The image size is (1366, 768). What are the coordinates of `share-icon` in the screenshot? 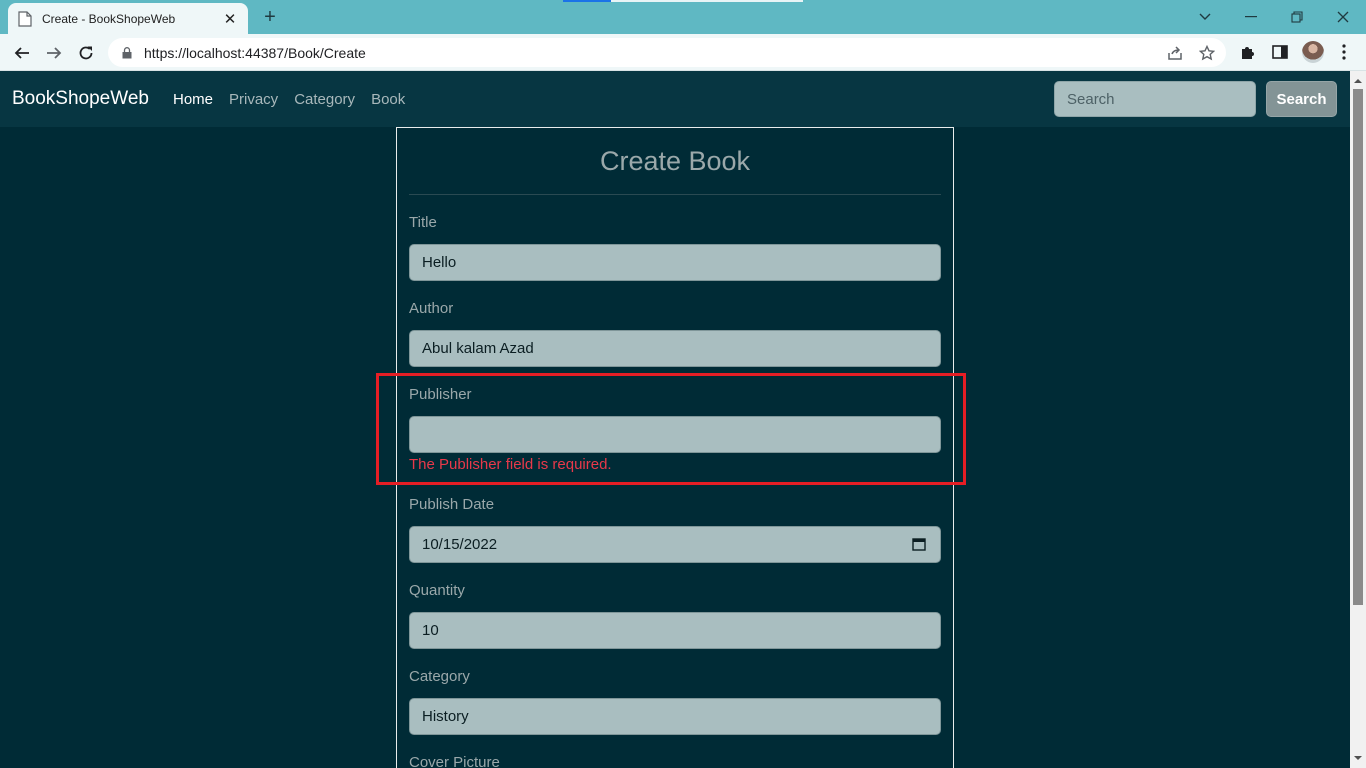 It's located at (1175, 53).